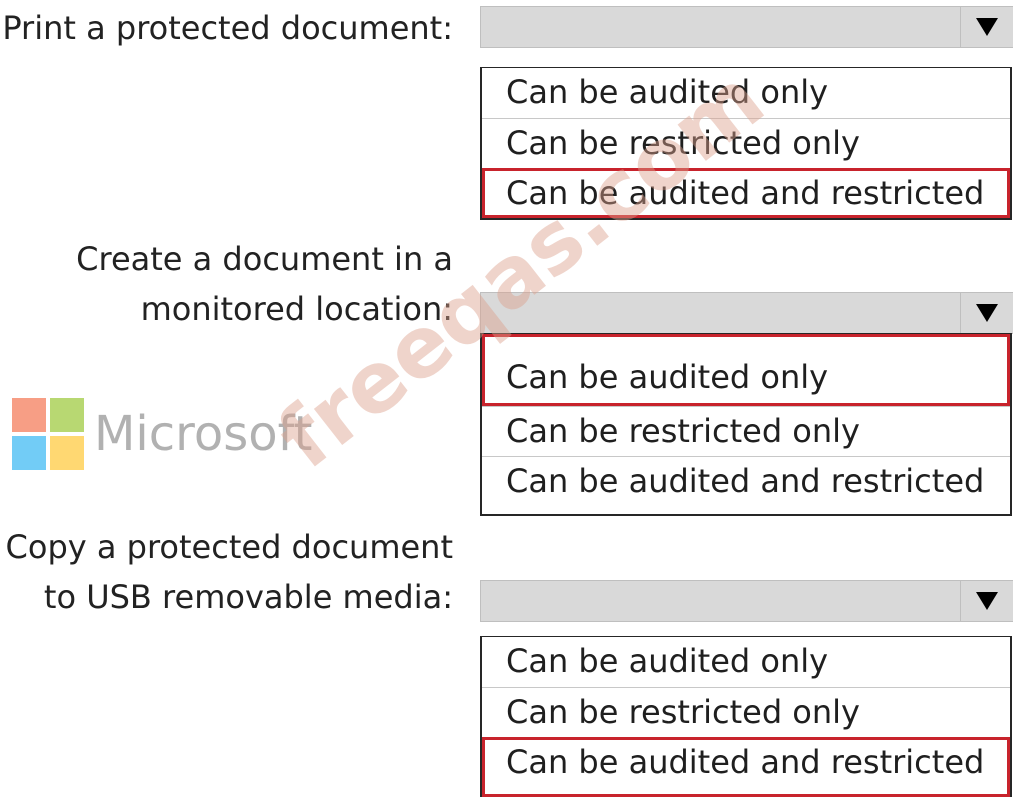 The height and width of the screenshot is (797, 1013). What do you see at coordinates (746, 712) in the screenshot?
I see `question-3-option-2: Can be restricted only` at bounding box center [746, 712].